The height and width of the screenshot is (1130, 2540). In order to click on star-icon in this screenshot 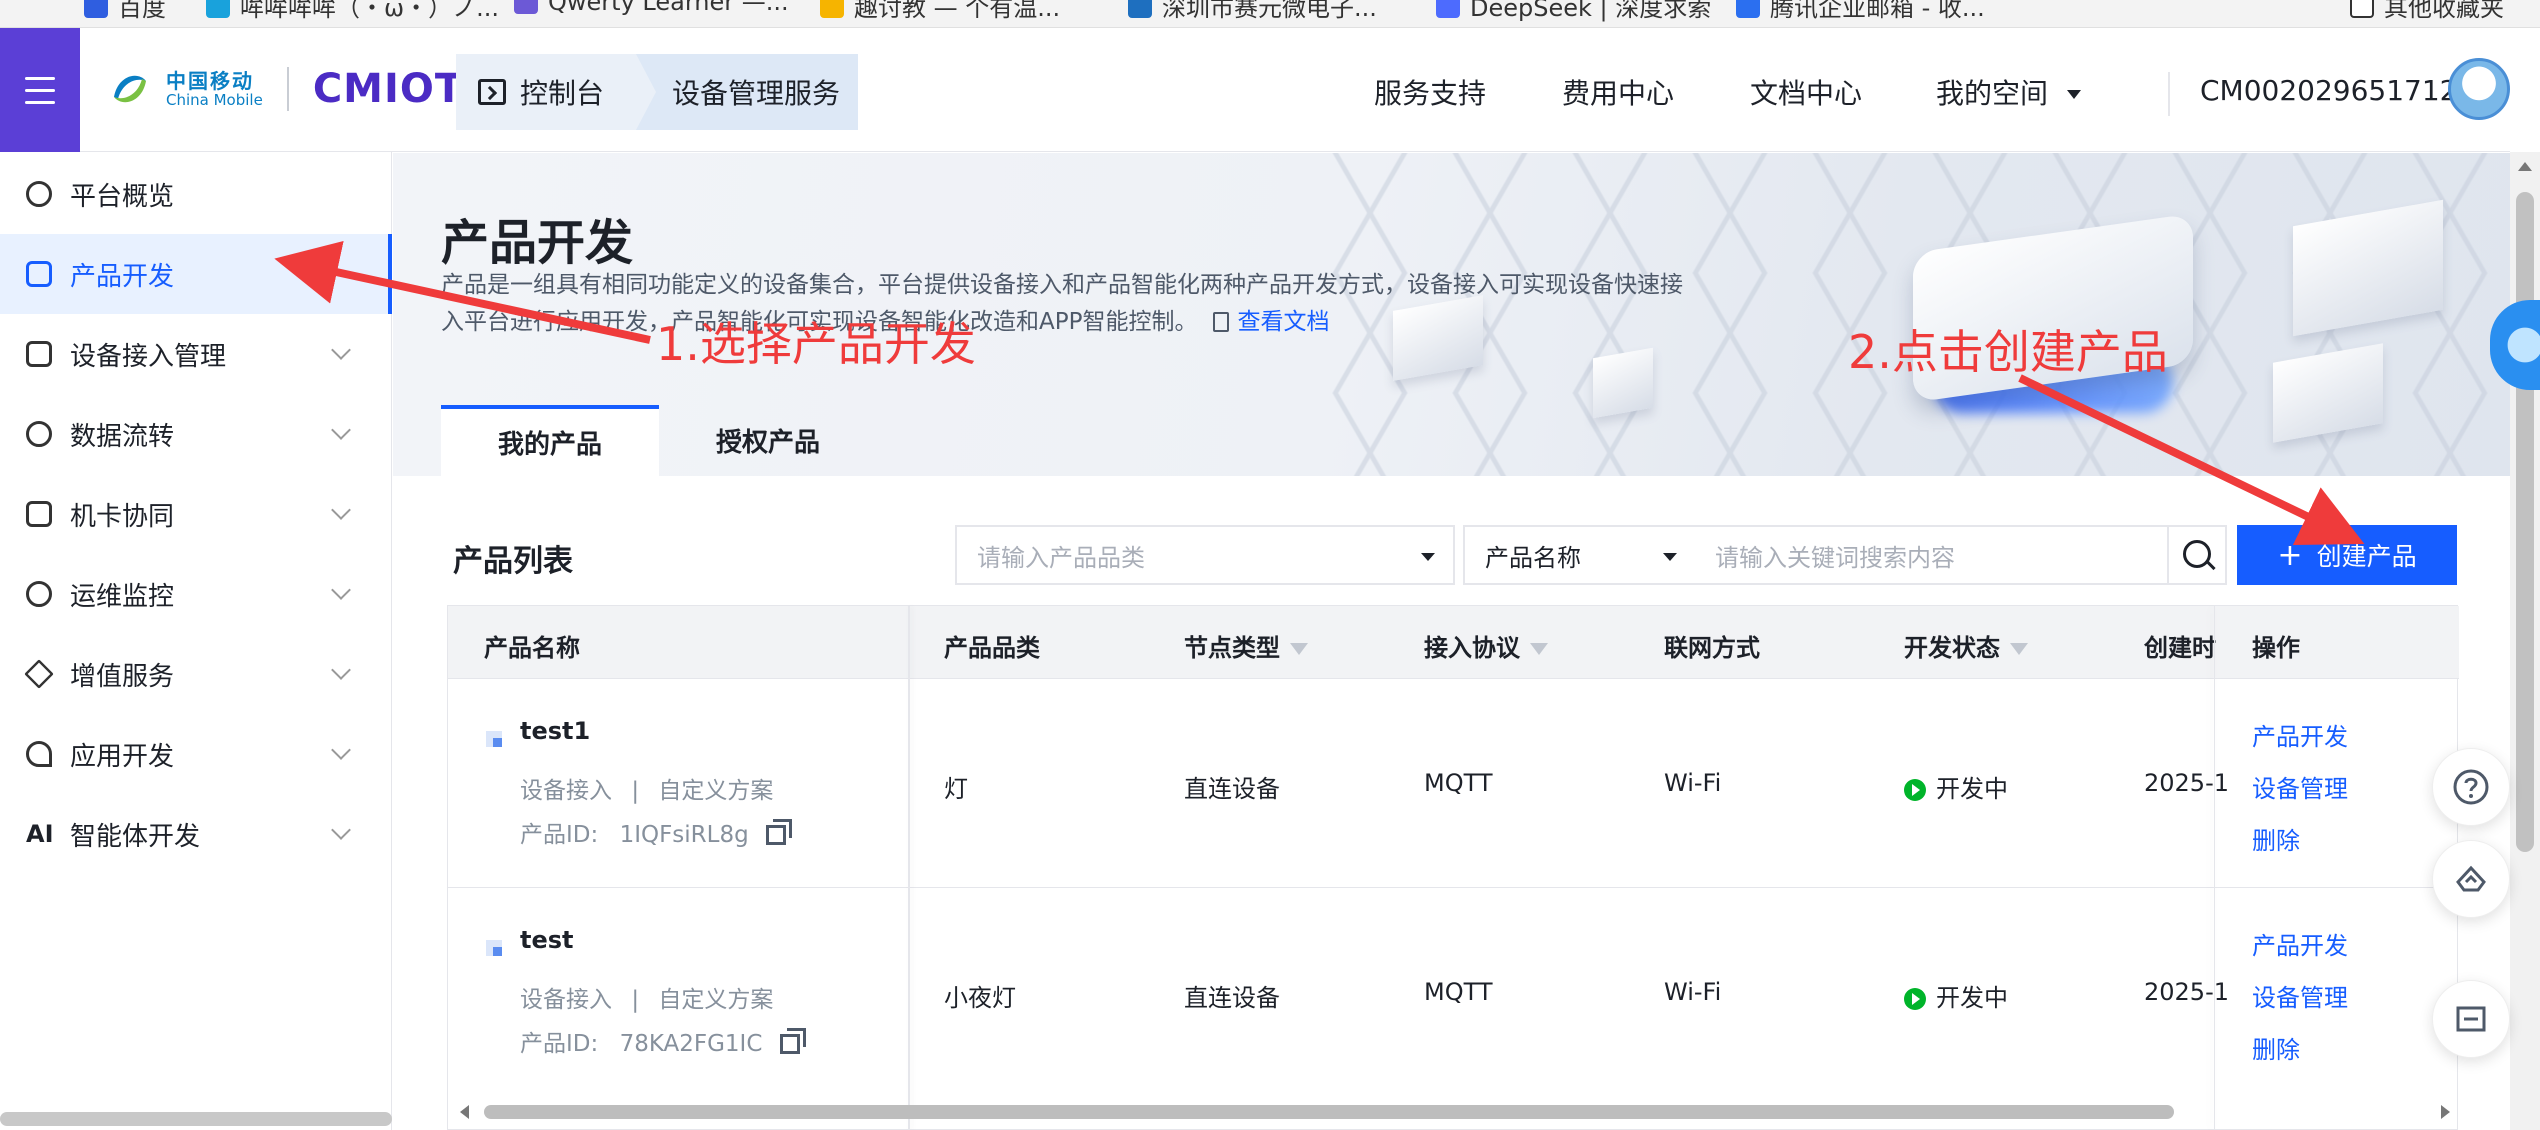, I will do `click(832, 9)`.